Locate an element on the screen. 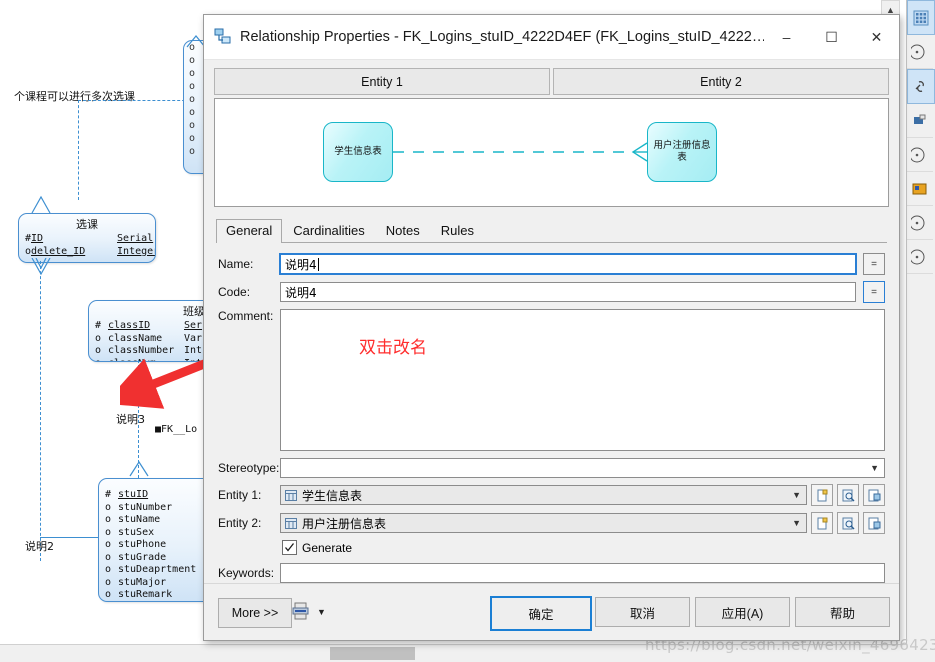 The height and width of the screenshot is (662, 935). code-equals-button: = is located at coordinates (874, 292).